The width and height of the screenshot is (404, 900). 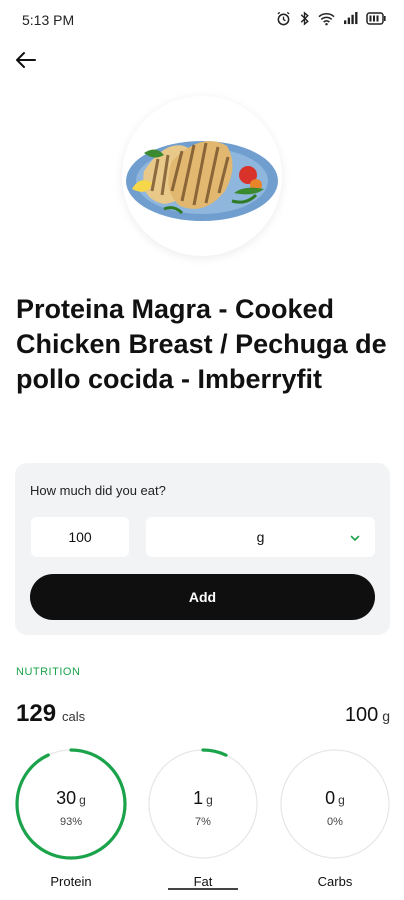 I want to click on macro-name: Carbs, so click(x=335, y=881).